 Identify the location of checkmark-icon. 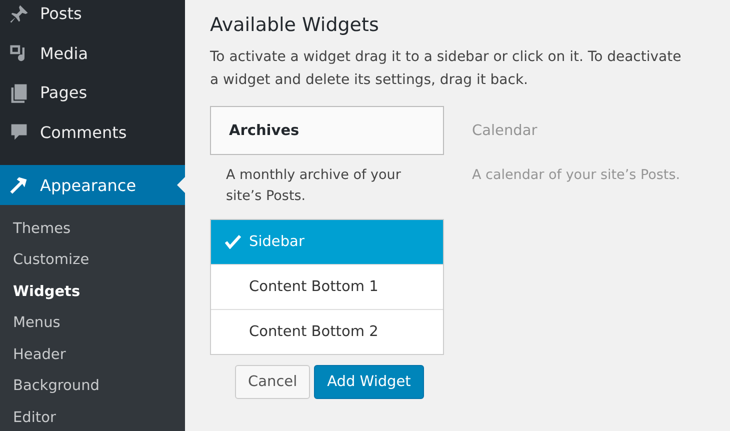
(233, 242).